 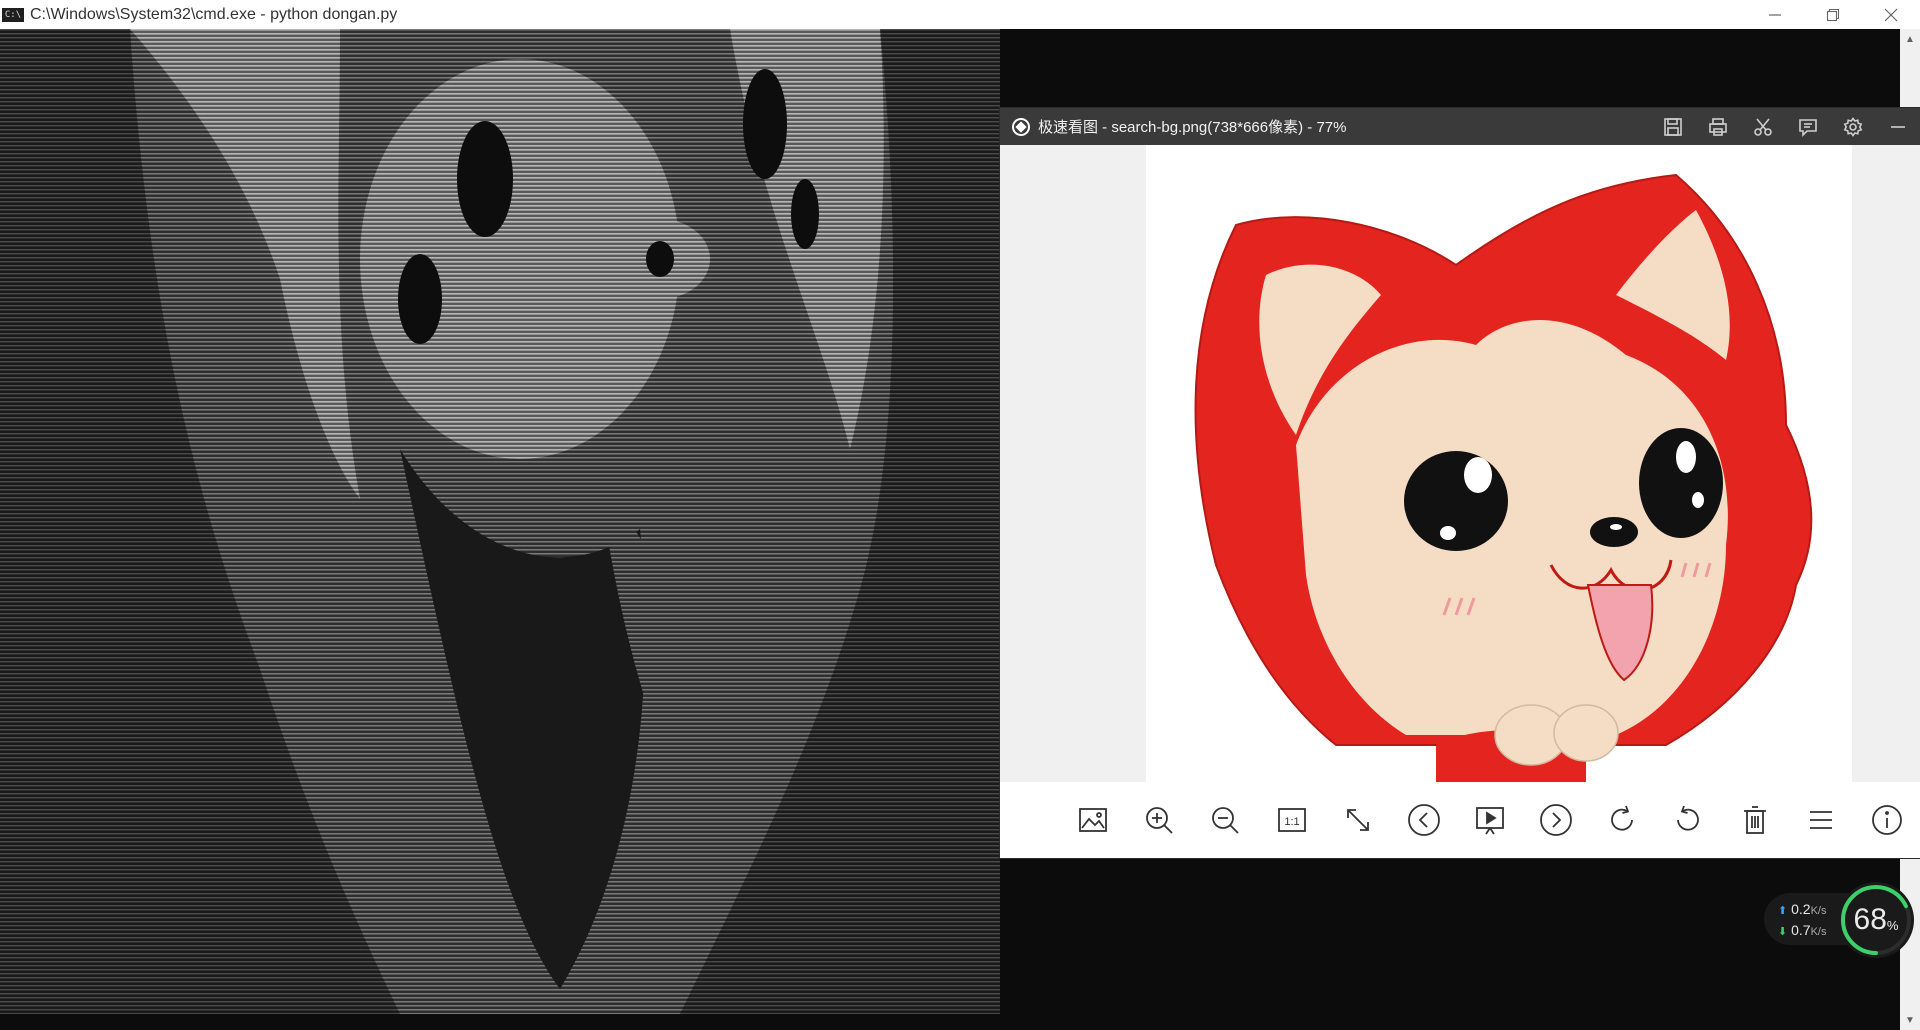 I want to click on settings-icon, so click(x=1852, y=126).